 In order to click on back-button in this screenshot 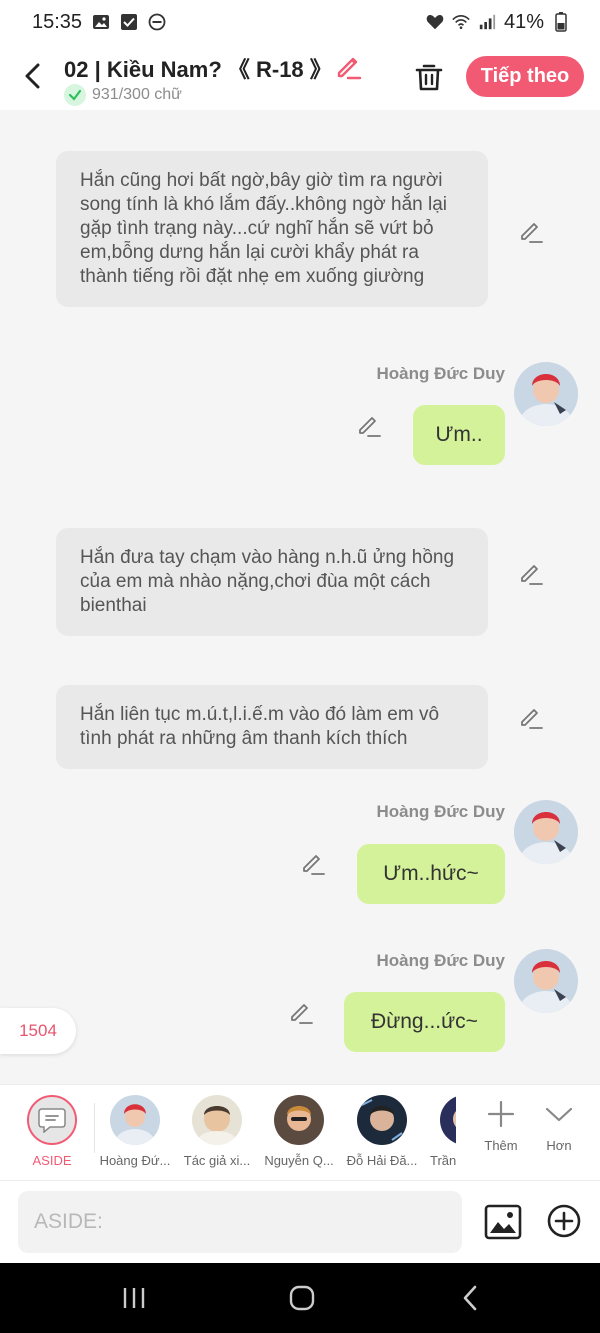, I will do `click(33, 76)`.